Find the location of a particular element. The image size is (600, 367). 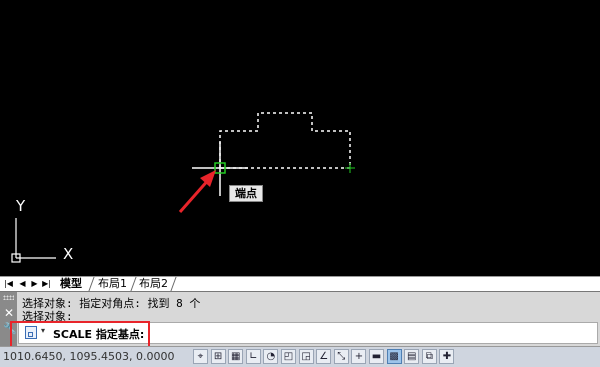

transparency-icon-glyph: ▩ is located at coordinates (394, 356).